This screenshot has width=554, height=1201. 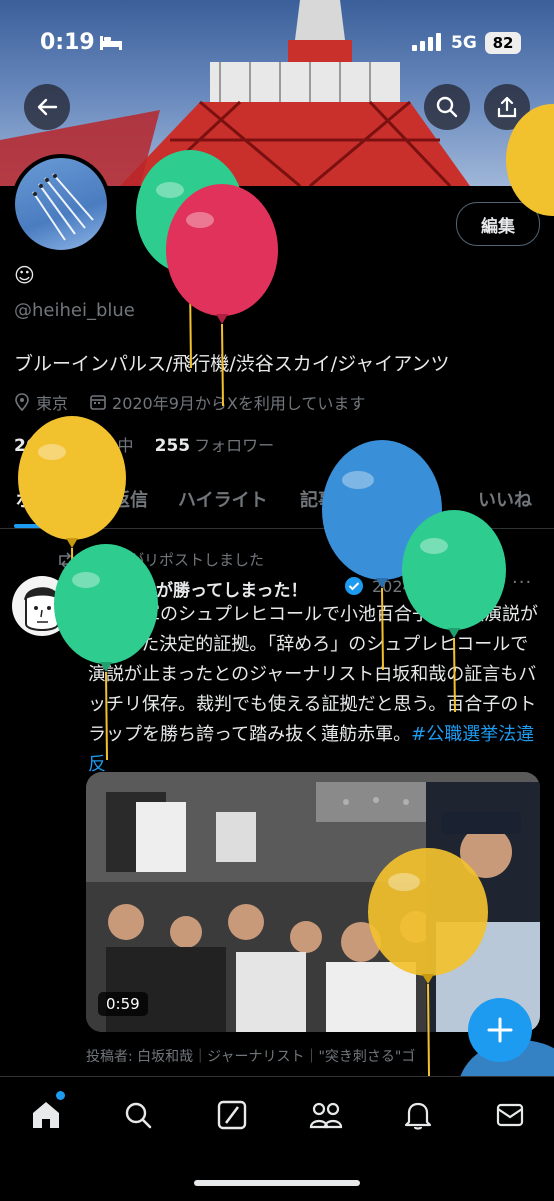 I want to click on network-label: 5G, so click(x=464, y=43).